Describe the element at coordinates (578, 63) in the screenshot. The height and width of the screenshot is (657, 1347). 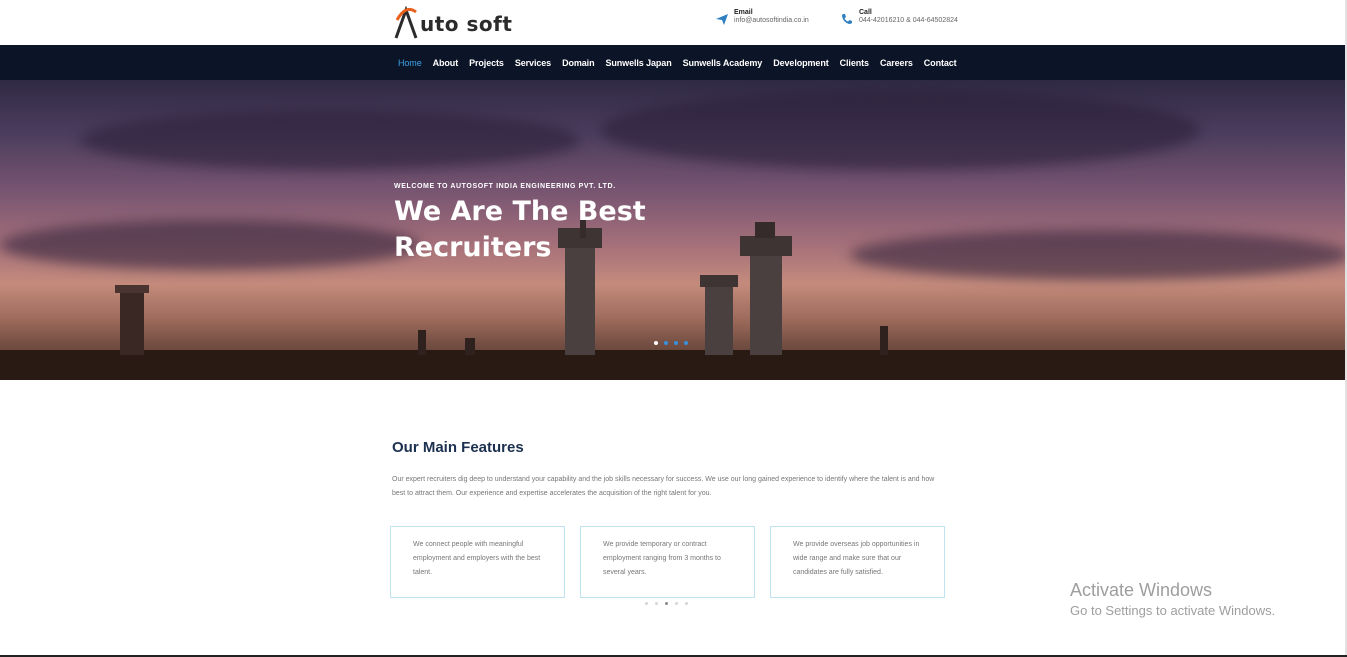
I see `nav-item-domain: Domain` at that location.